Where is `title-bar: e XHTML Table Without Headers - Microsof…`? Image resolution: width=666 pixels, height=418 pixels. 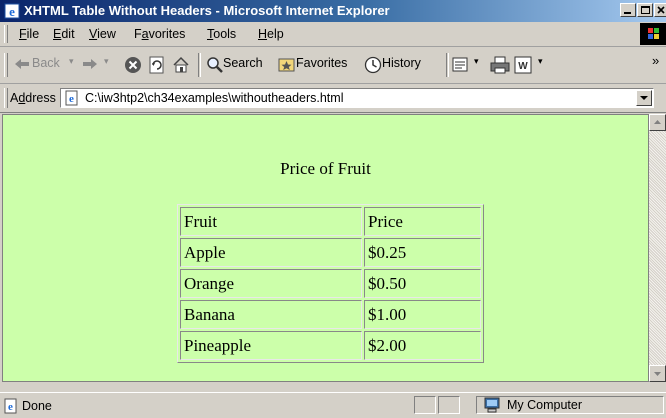
title-bar: e XHTML Table Without Headers - Microsof… is located at coordinates (333, 11).